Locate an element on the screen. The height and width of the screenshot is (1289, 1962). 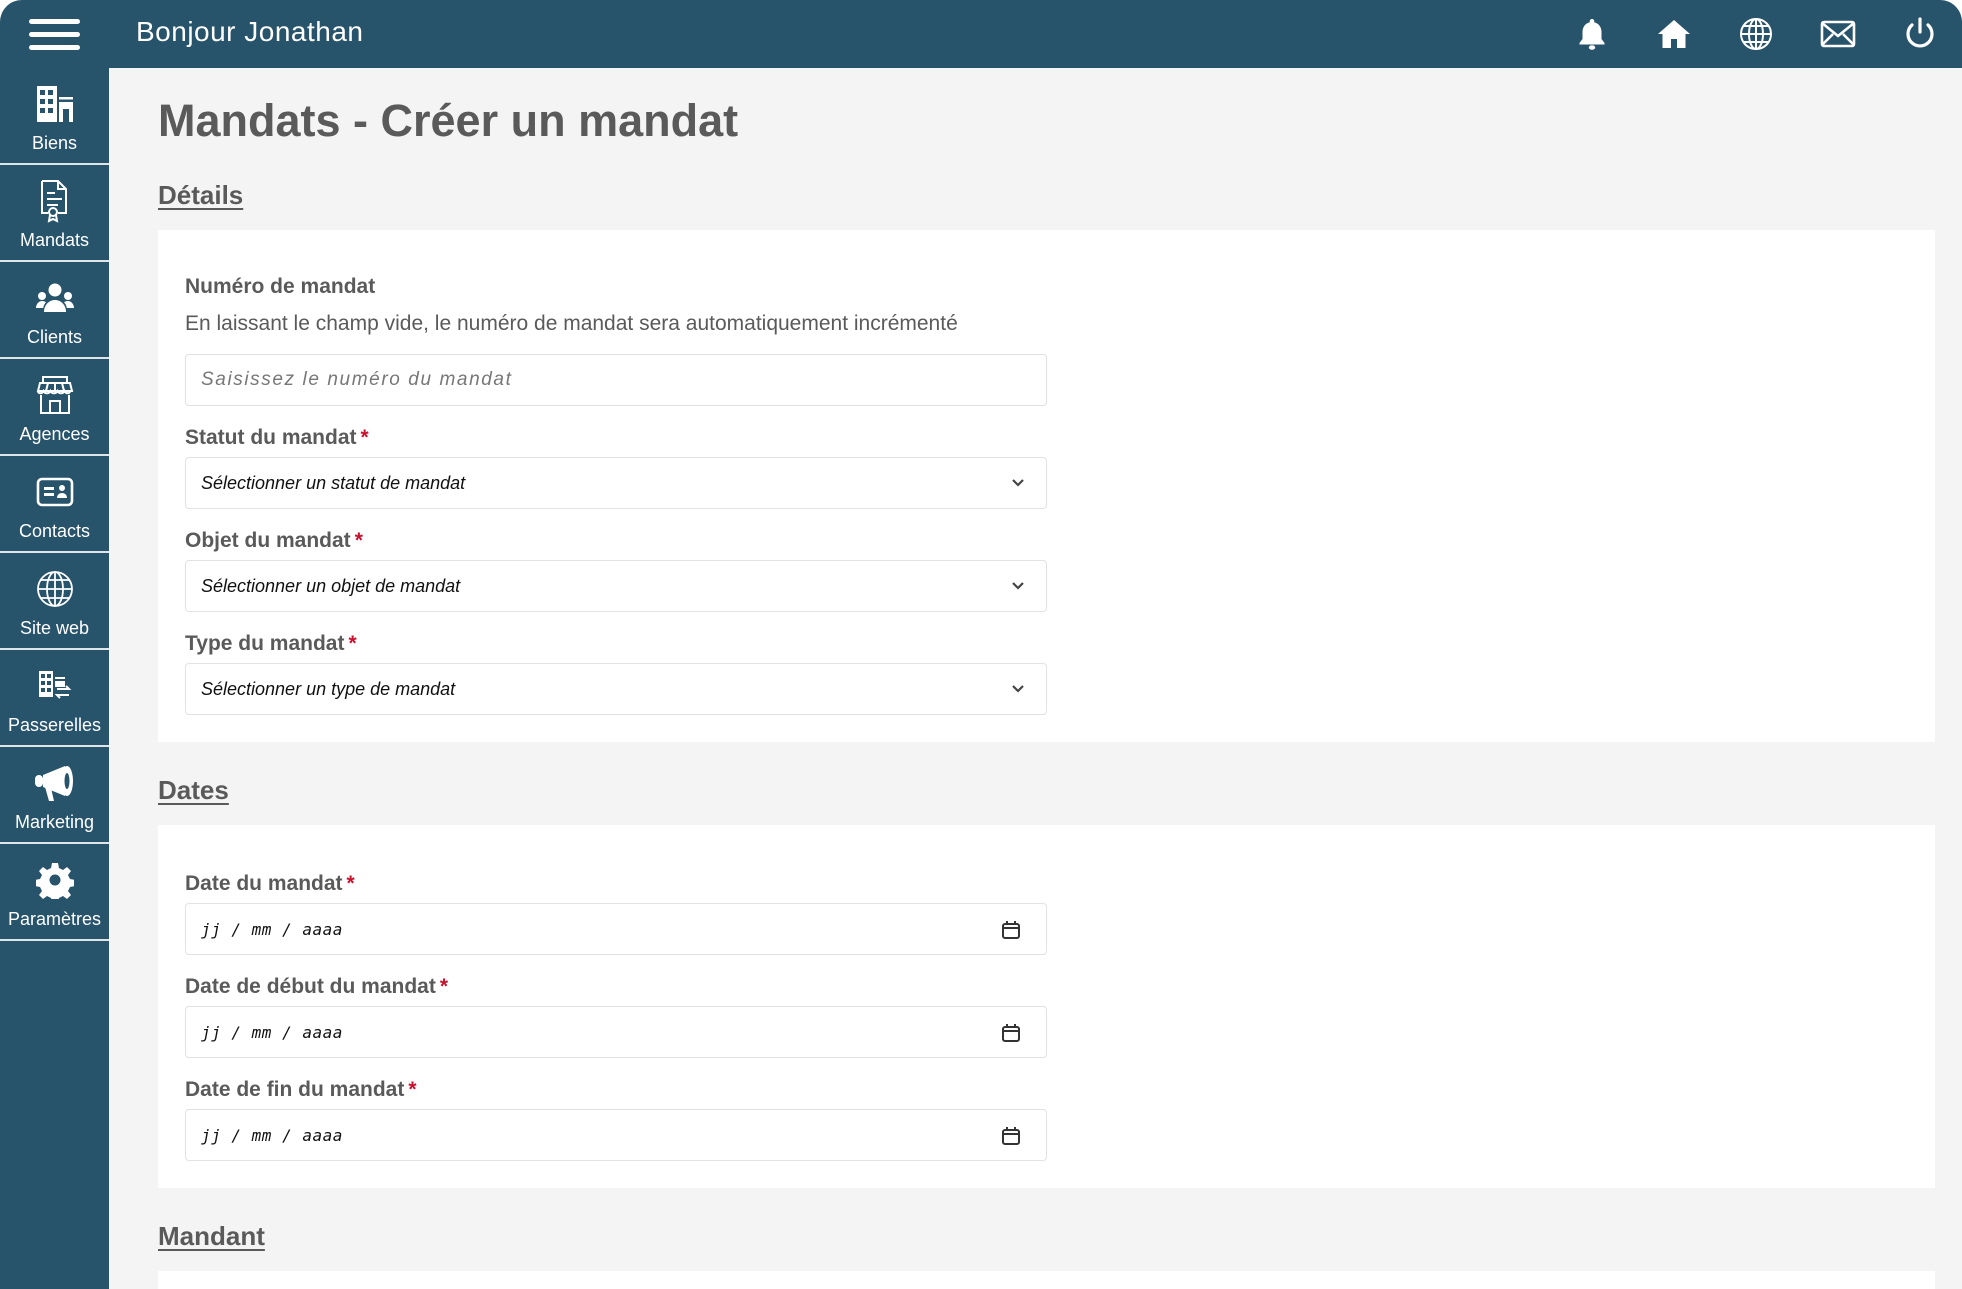
sidebar-item-biens: Biens is located at coordinates (54, 116).